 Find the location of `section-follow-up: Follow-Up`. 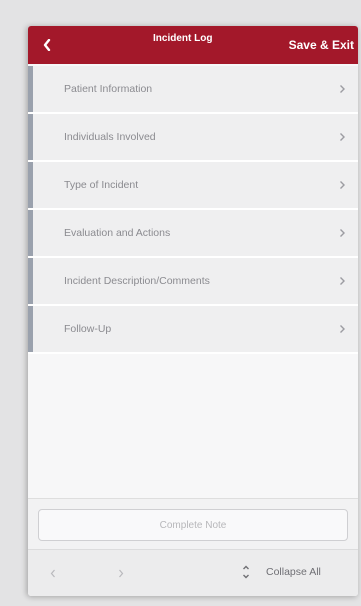

section-follow-up: Follow-Up is located at coordinates (193, 330).